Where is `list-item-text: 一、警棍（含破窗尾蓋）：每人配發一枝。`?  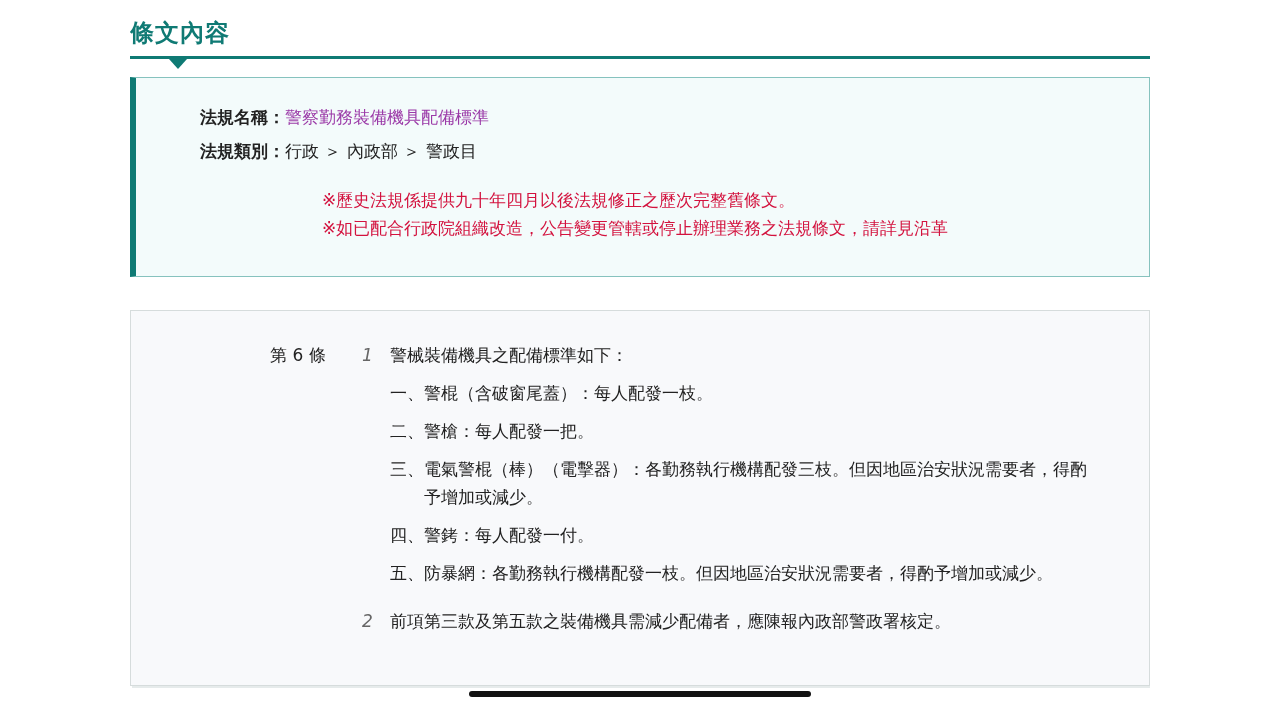 list-item-text: 一、警棍（含破窗尾蓋）：每人配發一枝。 is located at coordinates (552, 393).